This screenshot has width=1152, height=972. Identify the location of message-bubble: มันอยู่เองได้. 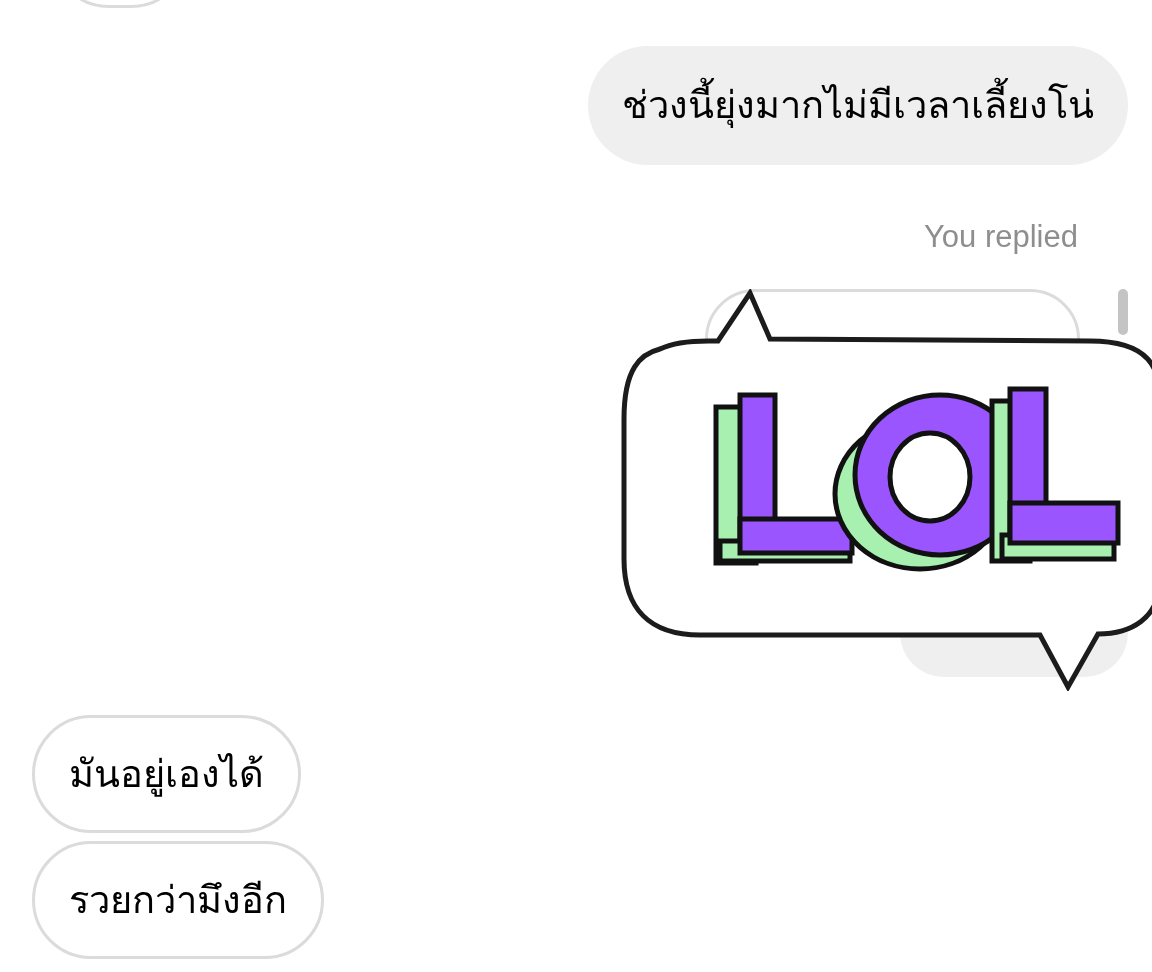
(166, 774).